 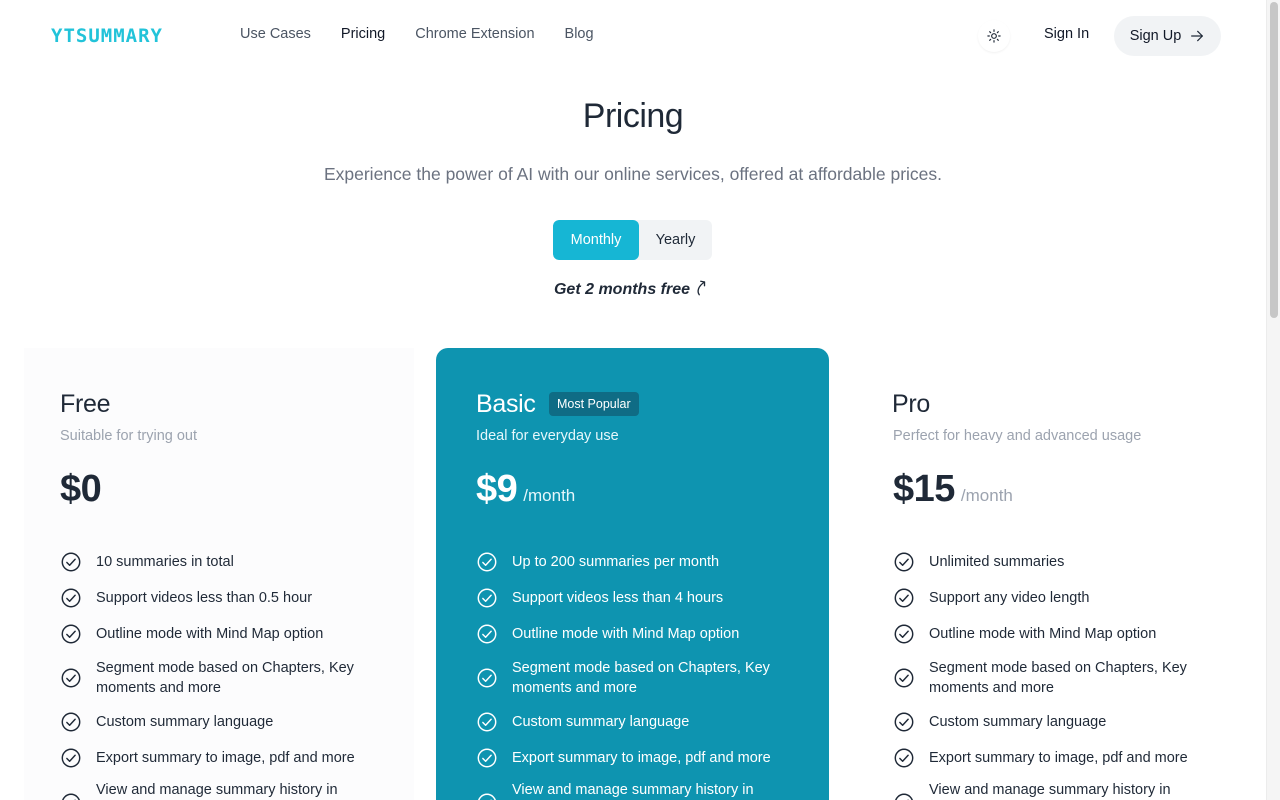 I want to click on page-title: Pricing, so click(x=633, y=116).